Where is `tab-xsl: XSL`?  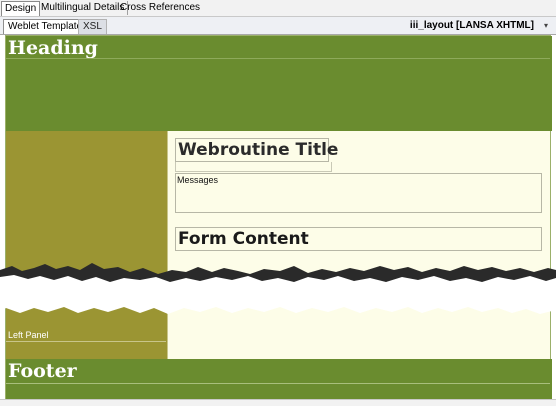
tab-xsl: XSL is located at coordinates (92, 26).